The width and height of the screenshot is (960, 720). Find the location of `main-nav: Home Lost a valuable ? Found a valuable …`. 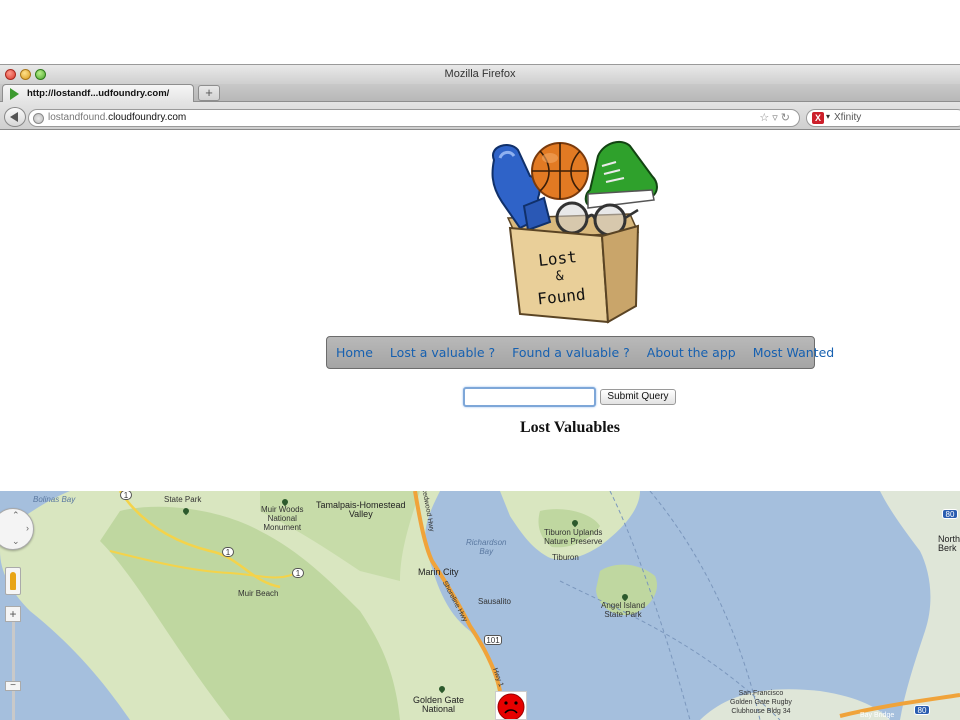

main-nav: Home Lost a valuable ? Found a valuable … is located at coordinates (580, 352).